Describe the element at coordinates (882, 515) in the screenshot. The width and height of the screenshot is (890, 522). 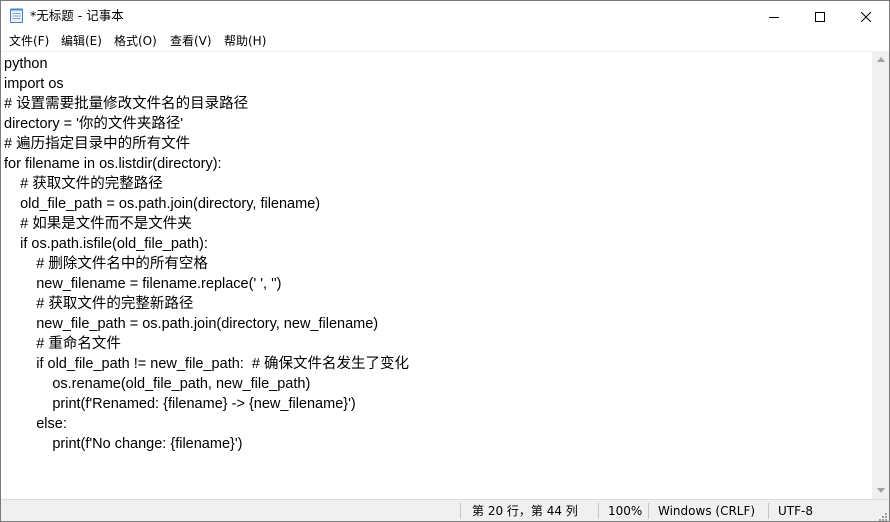
I see `resize-grip-icon` at that location.